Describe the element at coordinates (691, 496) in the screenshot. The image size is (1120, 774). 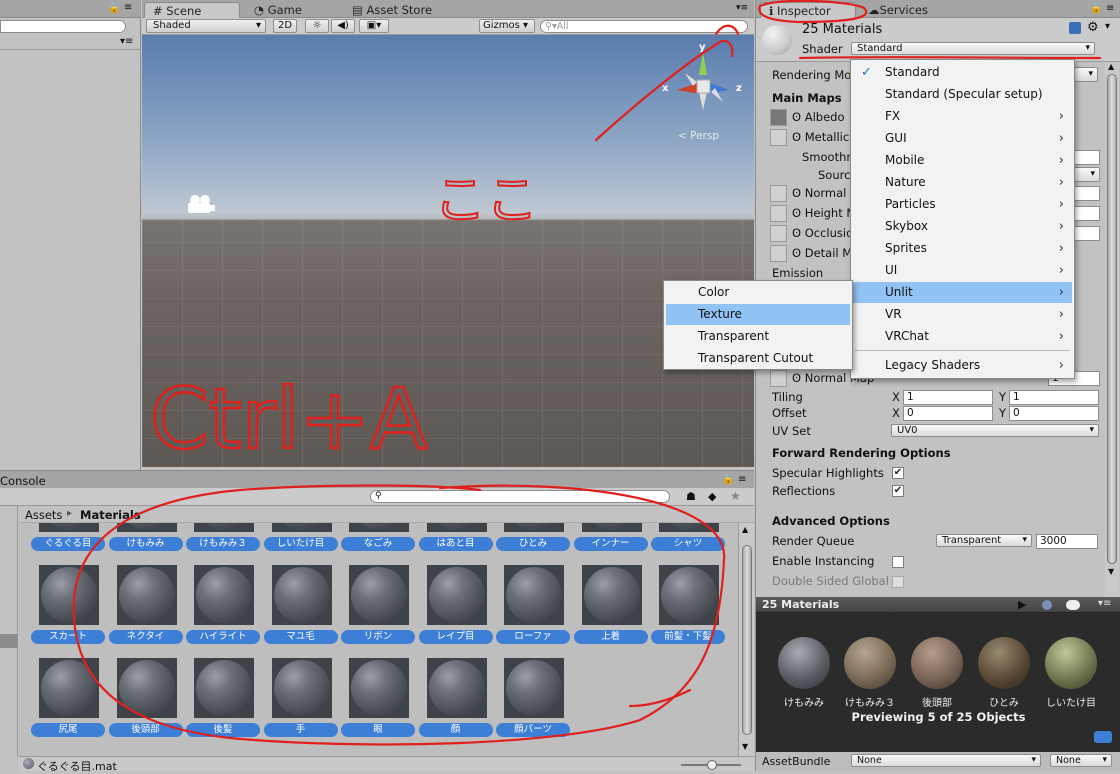
I see `filter-type-icon: ☗` at that location.